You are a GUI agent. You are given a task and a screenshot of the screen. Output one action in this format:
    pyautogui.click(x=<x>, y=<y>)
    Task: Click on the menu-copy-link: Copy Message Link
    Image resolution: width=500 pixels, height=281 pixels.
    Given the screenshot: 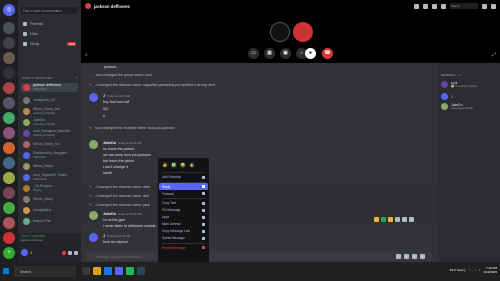 What is the action you would take?
    pyautogui.click(x=183, y=231)
    